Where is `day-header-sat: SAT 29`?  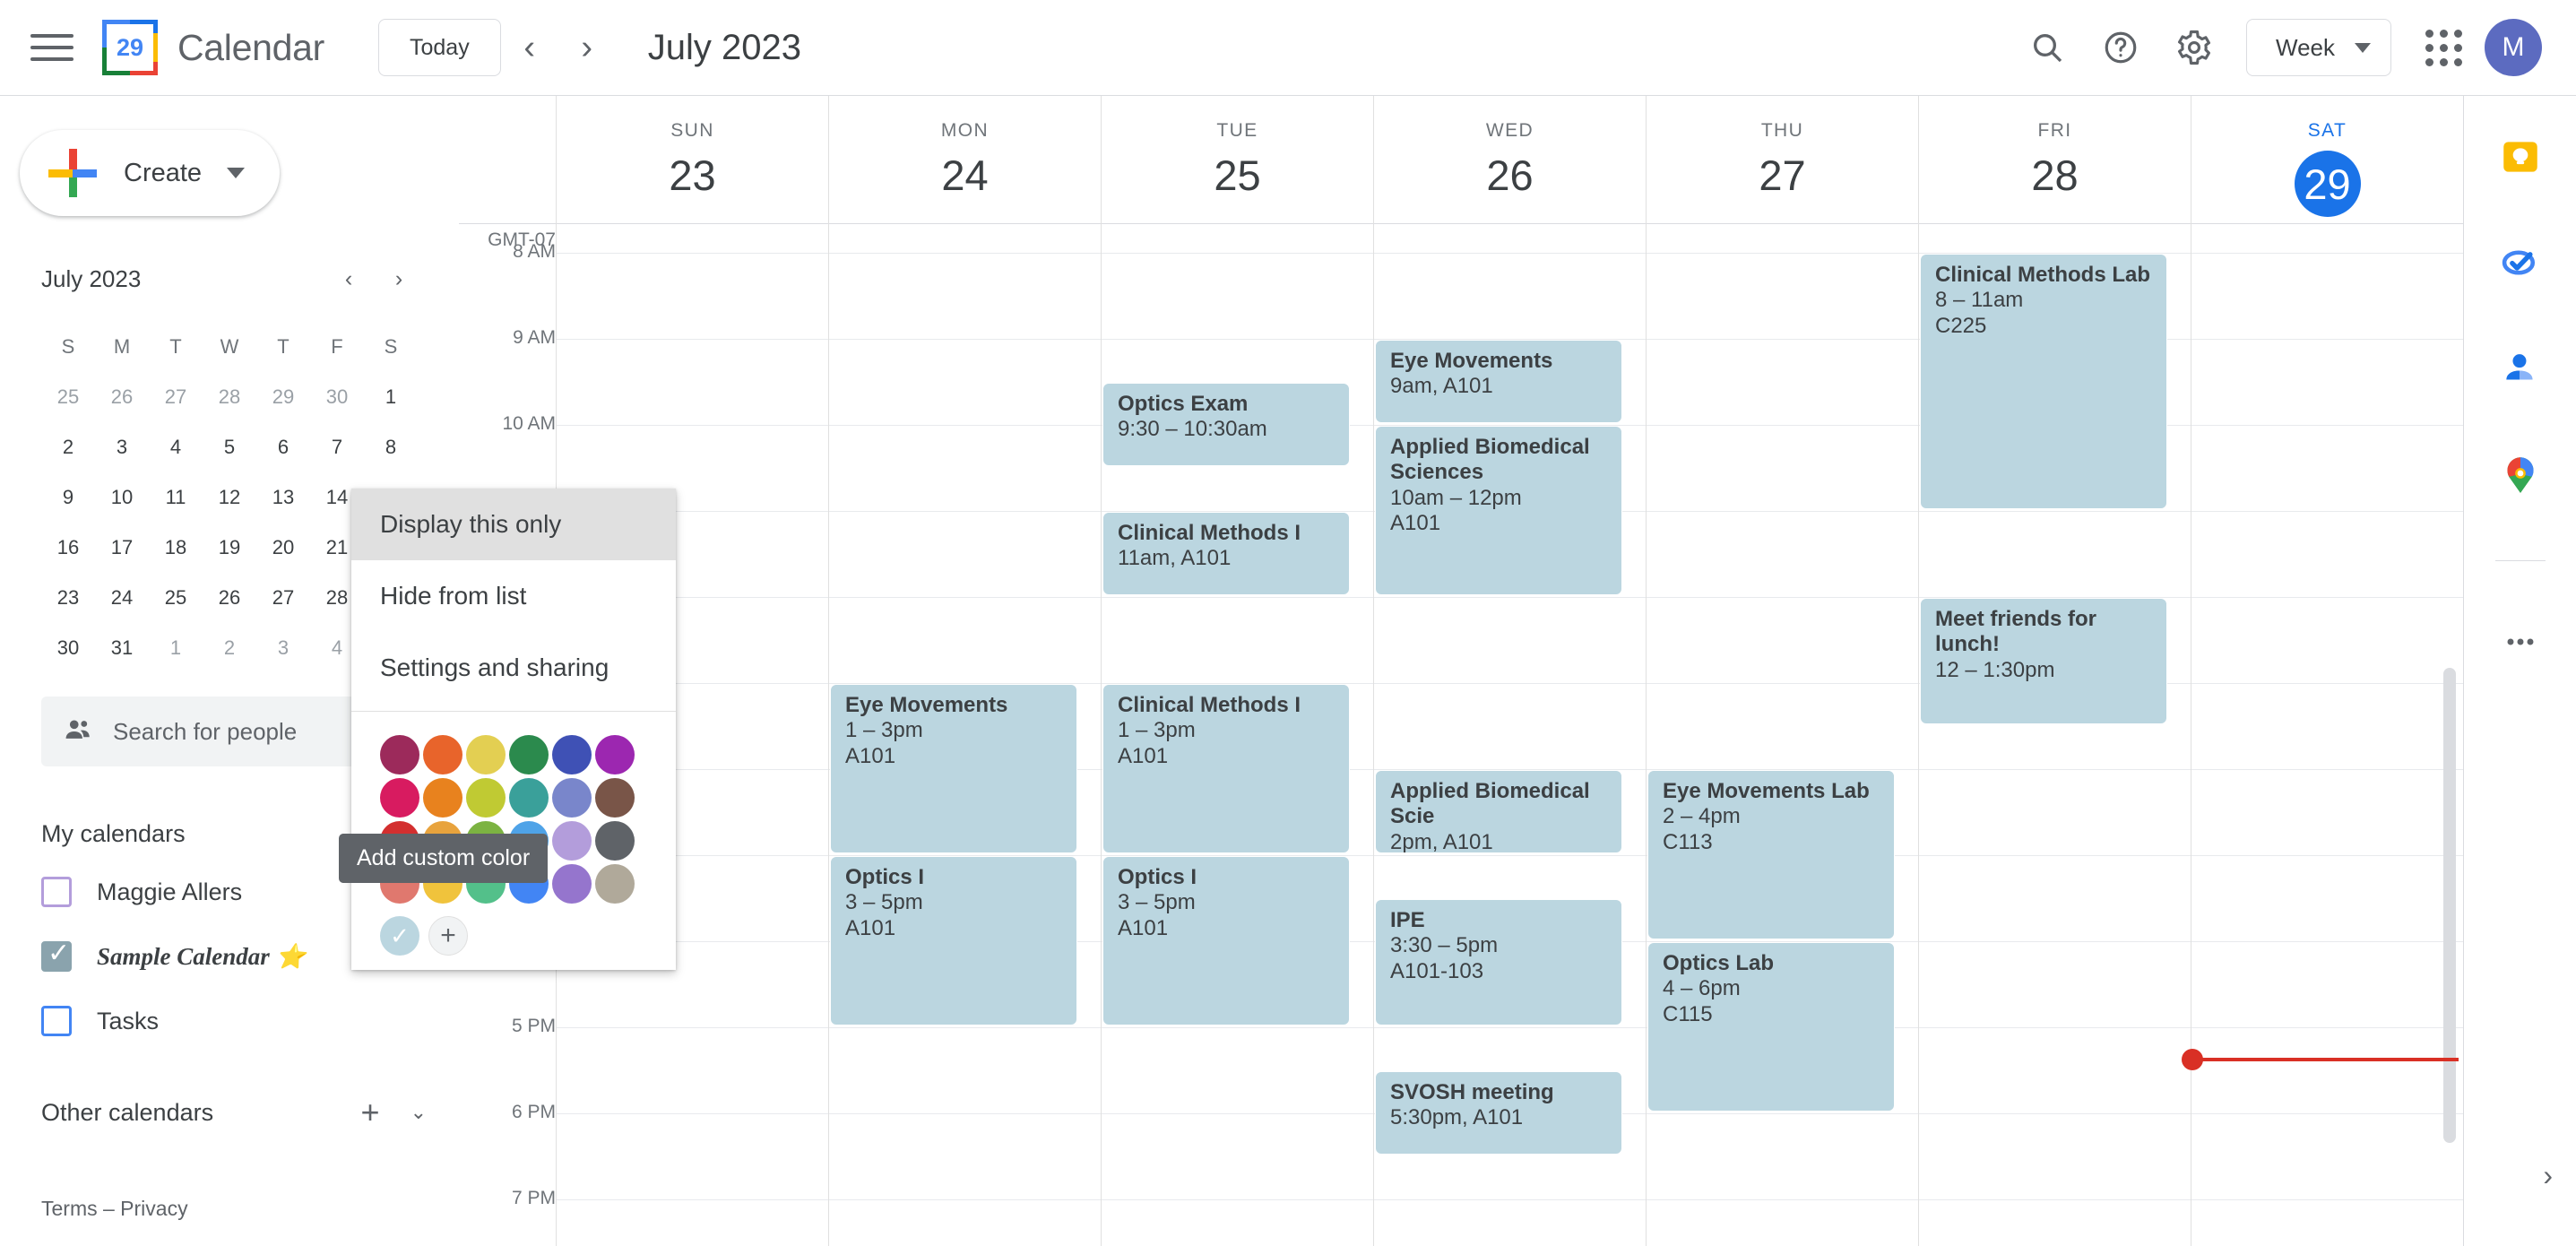 day-header-sat: SAT 29 is located at coordinates (2327, 160).